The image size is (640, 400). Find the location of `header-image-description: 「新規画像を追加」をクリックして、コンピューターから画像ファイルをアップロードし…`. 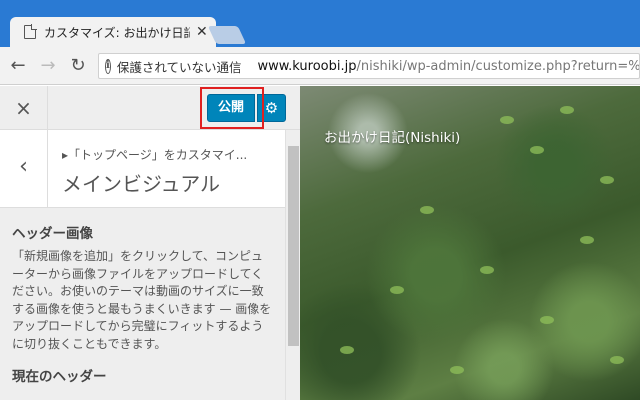

header-image-description: 「新規画像を追加」をクリックして、コンピューターから画像ファイルをアップロードし… is located at coordinates (142, 300).